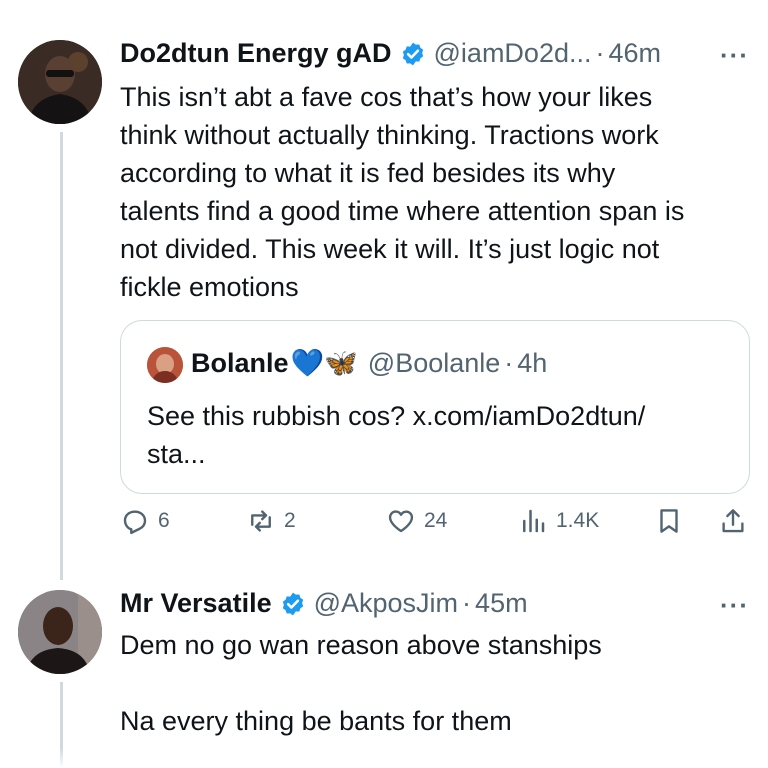 The height and width of the screenshot is (768, 768). Describe the element at coordinates (532, 362) in the screenshot. I see `timestamp: 4h` at that location.